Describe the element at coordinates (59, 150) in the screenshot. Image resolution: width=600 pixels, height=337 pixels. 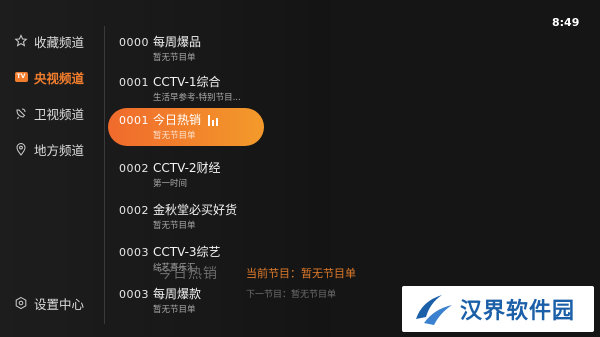
I see `sidebar-item-label: 地方频道` at that location.